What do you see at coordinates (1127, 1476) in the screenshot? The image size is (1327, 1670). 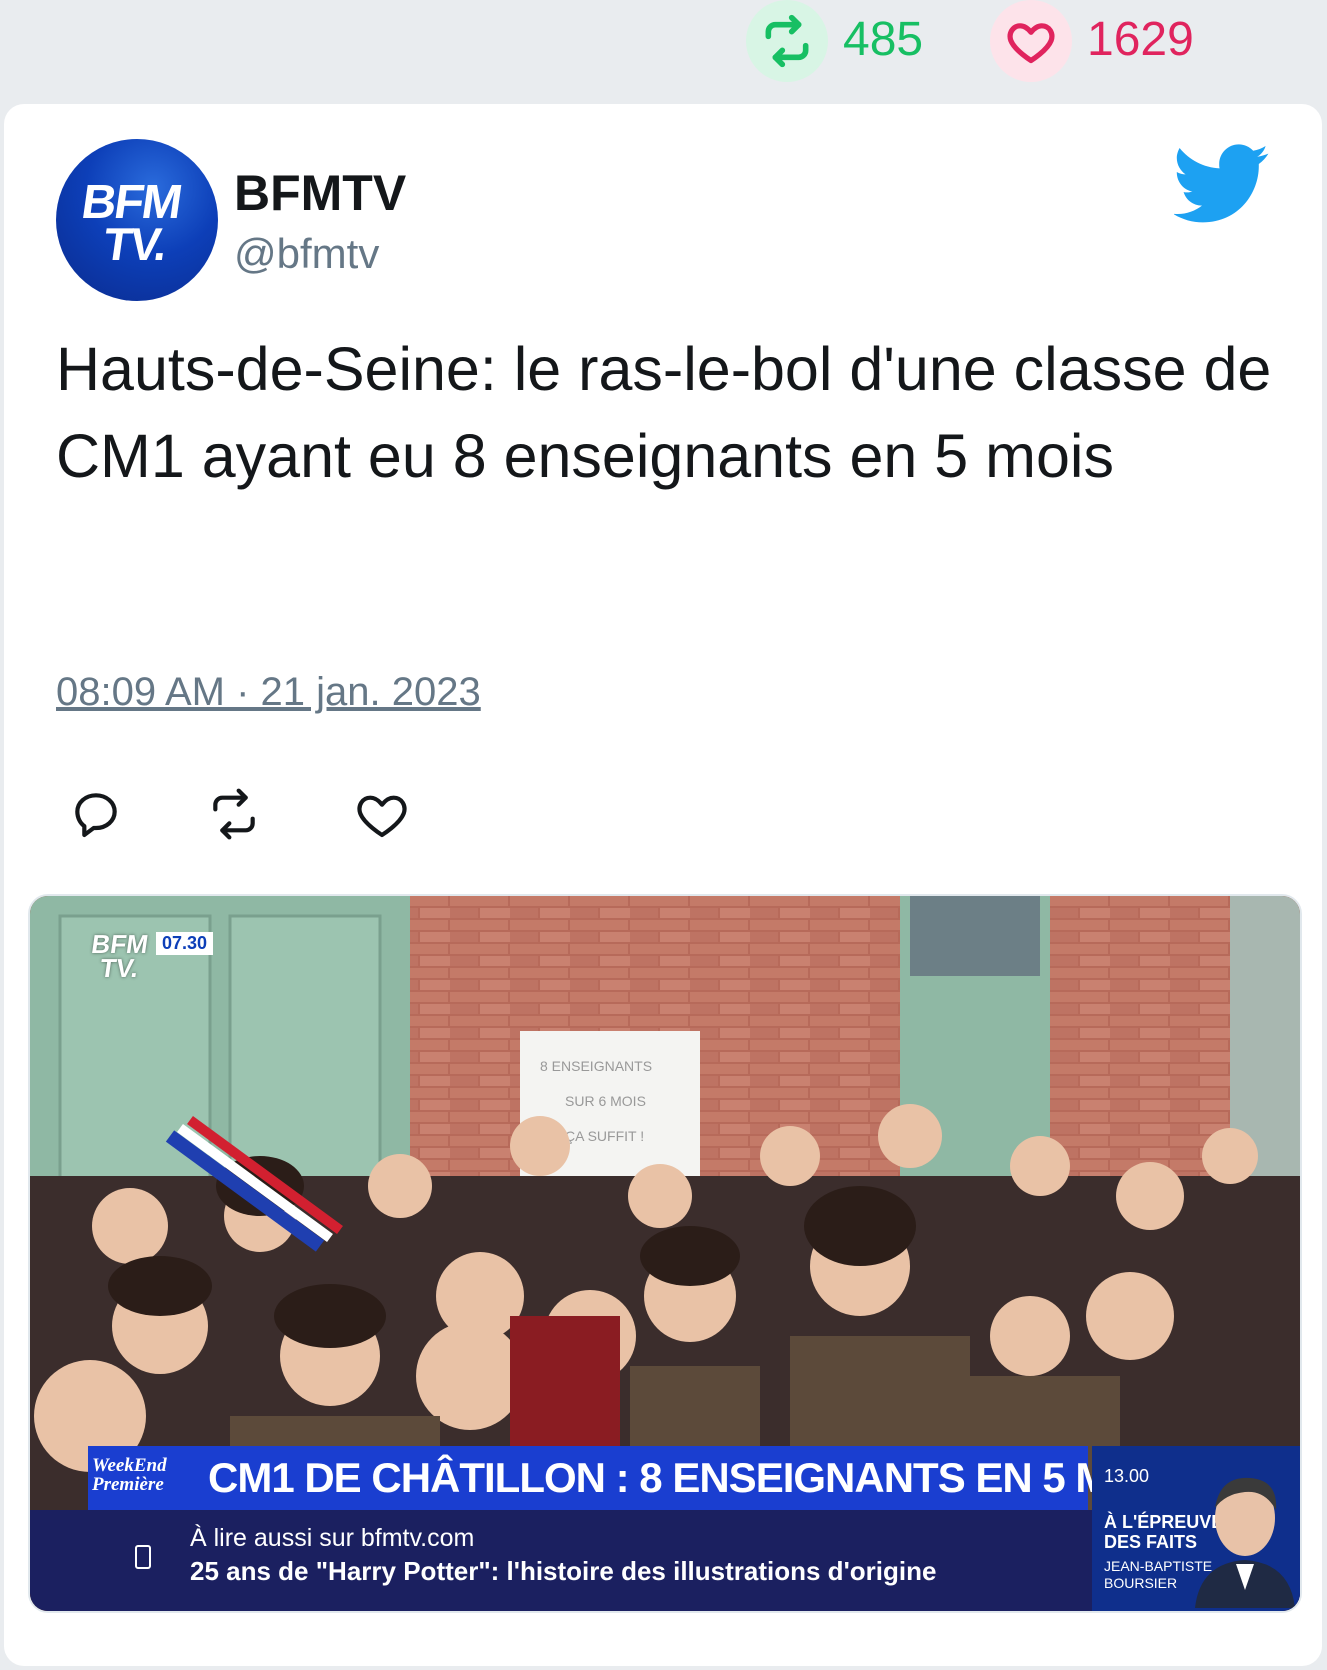 I see `upcoming-show-time: 13.00` at bounding box center [1127, 1476].